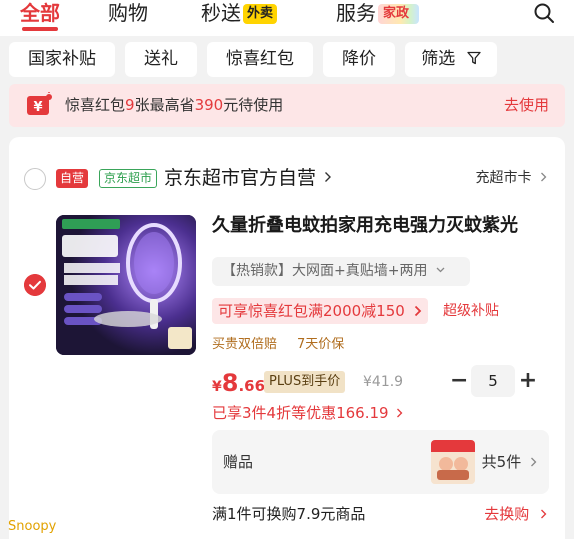 The image size is (574, 539). I want to click on red-packet-promo-bar: ¥ 惊喜红包9张最高省390元待使用 去使用, so click(287, 105).